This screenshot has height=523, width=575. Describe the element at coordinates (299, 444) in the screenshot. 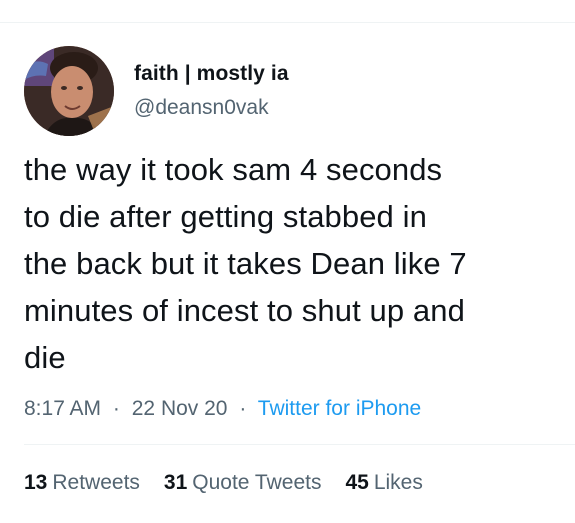

I see `stats-divider` at that location.